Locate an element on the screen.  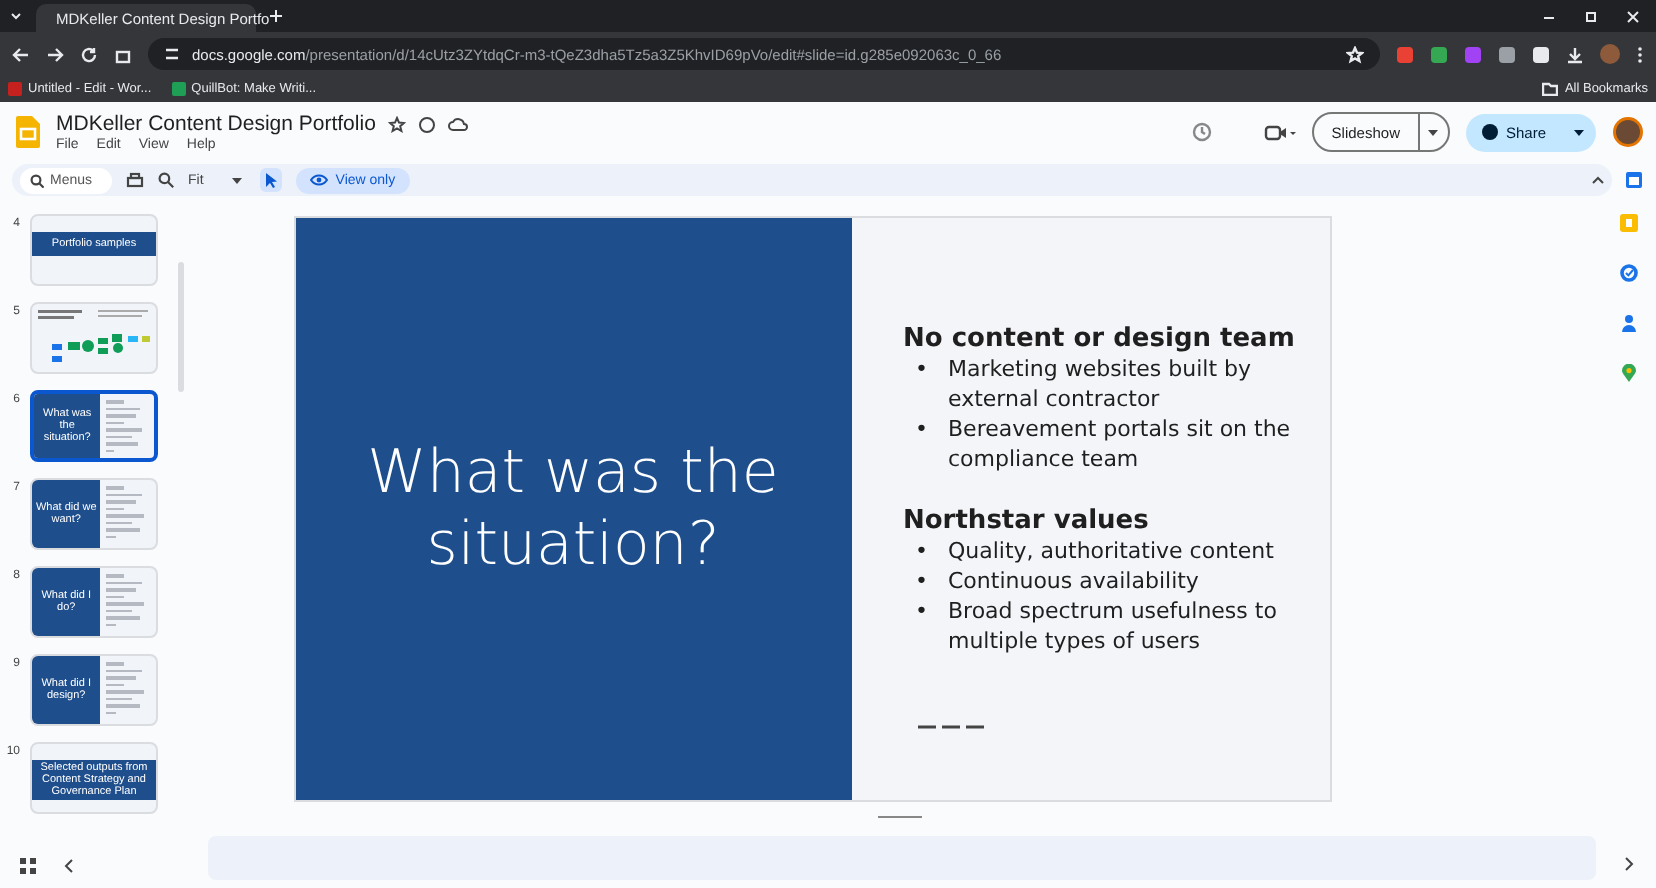
resize-handle is located at coordinates (900, 817).